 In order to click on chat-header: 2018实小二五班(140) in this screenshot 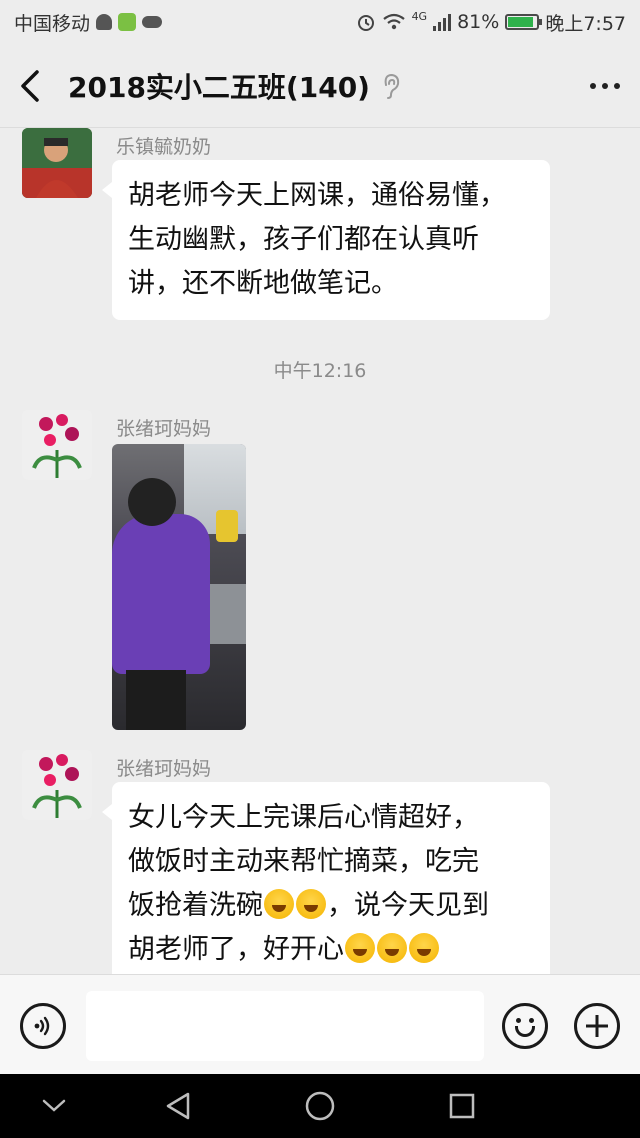, I will do `click(320, 86)`.